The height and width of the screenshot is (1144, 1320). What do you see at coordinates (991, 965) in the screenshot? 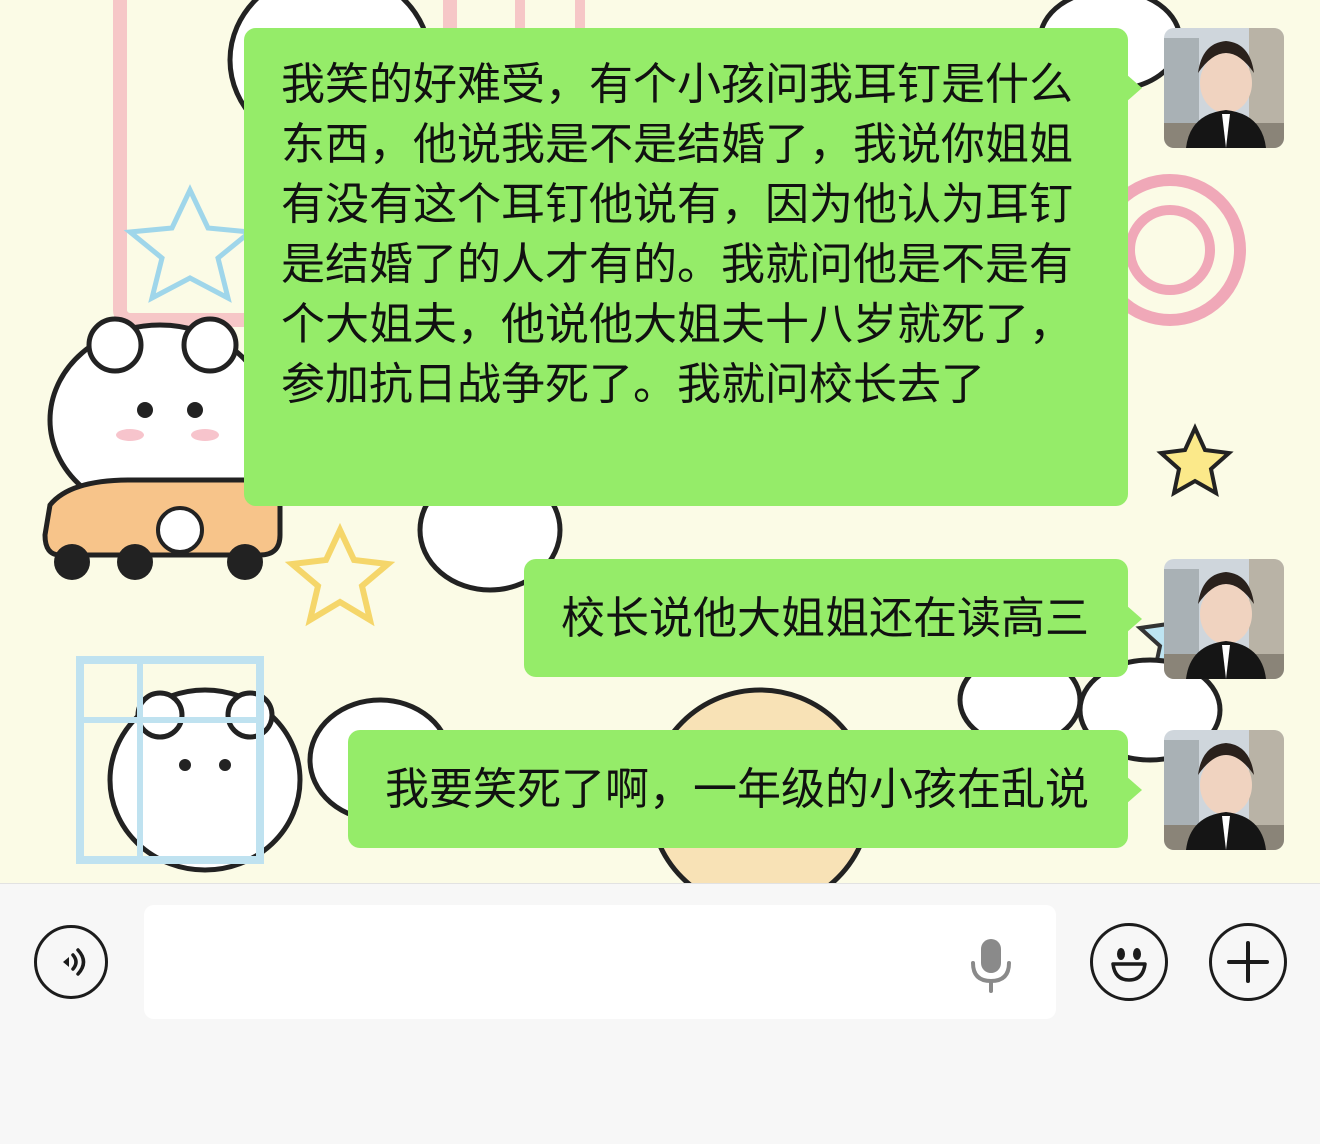
I see `microphone-icon` at bounding box center [991, 965].